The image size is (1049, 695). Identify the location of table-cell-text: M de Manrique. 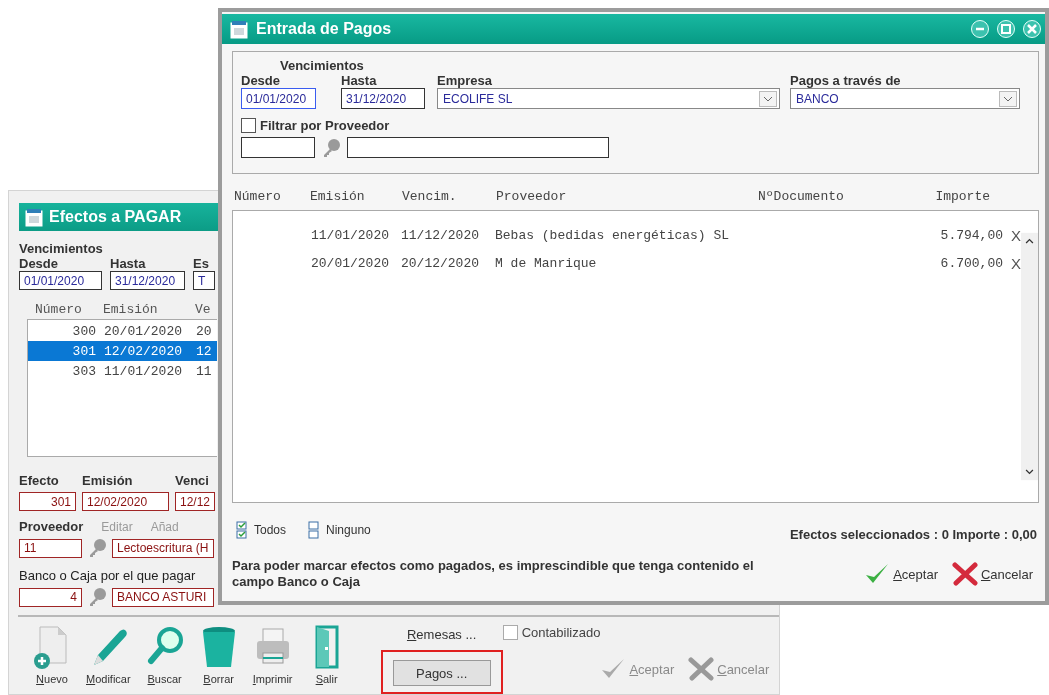
(546, 263).